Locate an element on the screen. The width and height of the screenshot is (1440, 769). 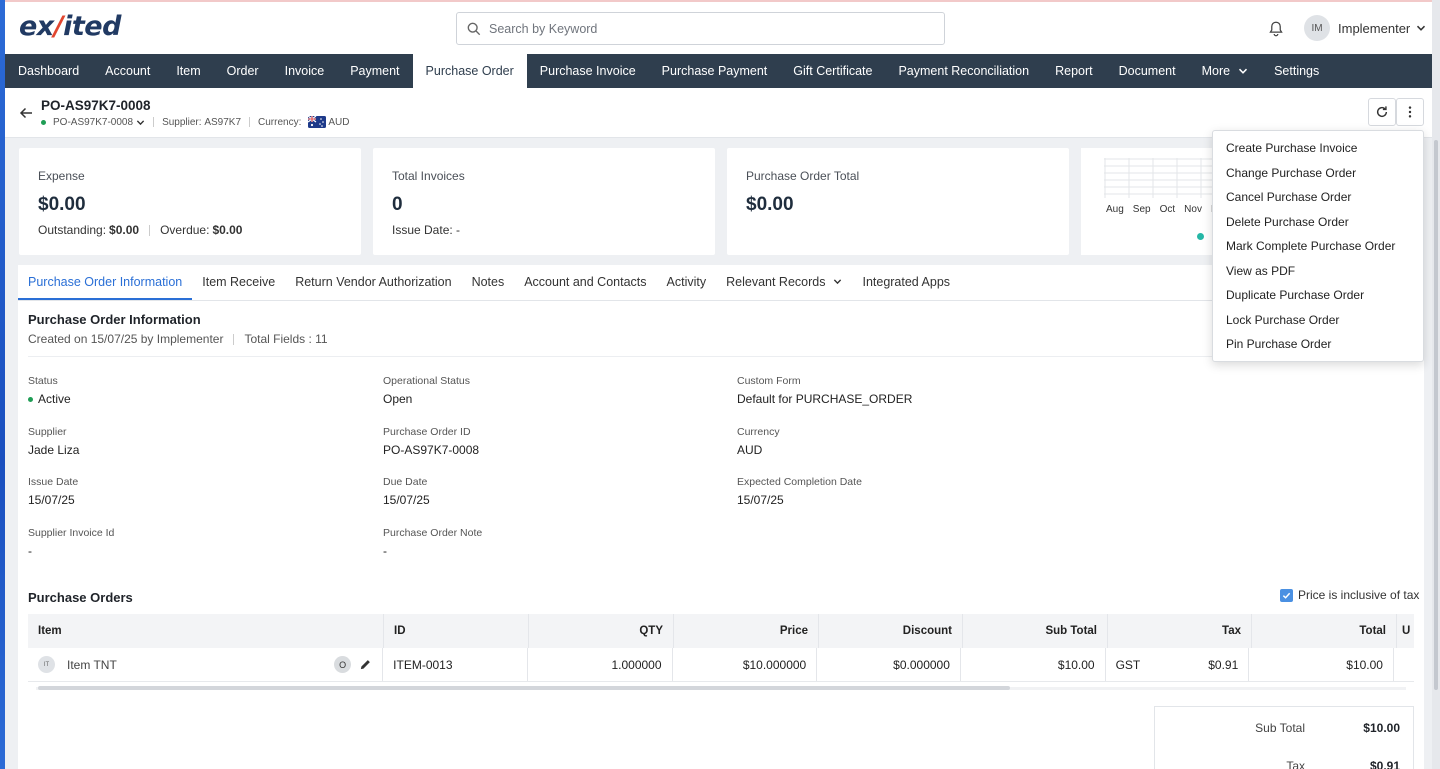
cell-tax: GST $0.91 is located at coordinates (1178, 664).